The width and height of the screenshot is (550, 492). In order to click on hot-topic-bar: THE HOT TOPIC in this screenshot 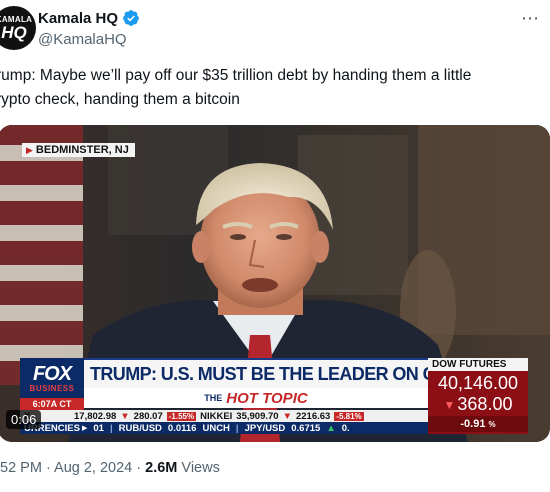, I will do `click(256, 398)`.